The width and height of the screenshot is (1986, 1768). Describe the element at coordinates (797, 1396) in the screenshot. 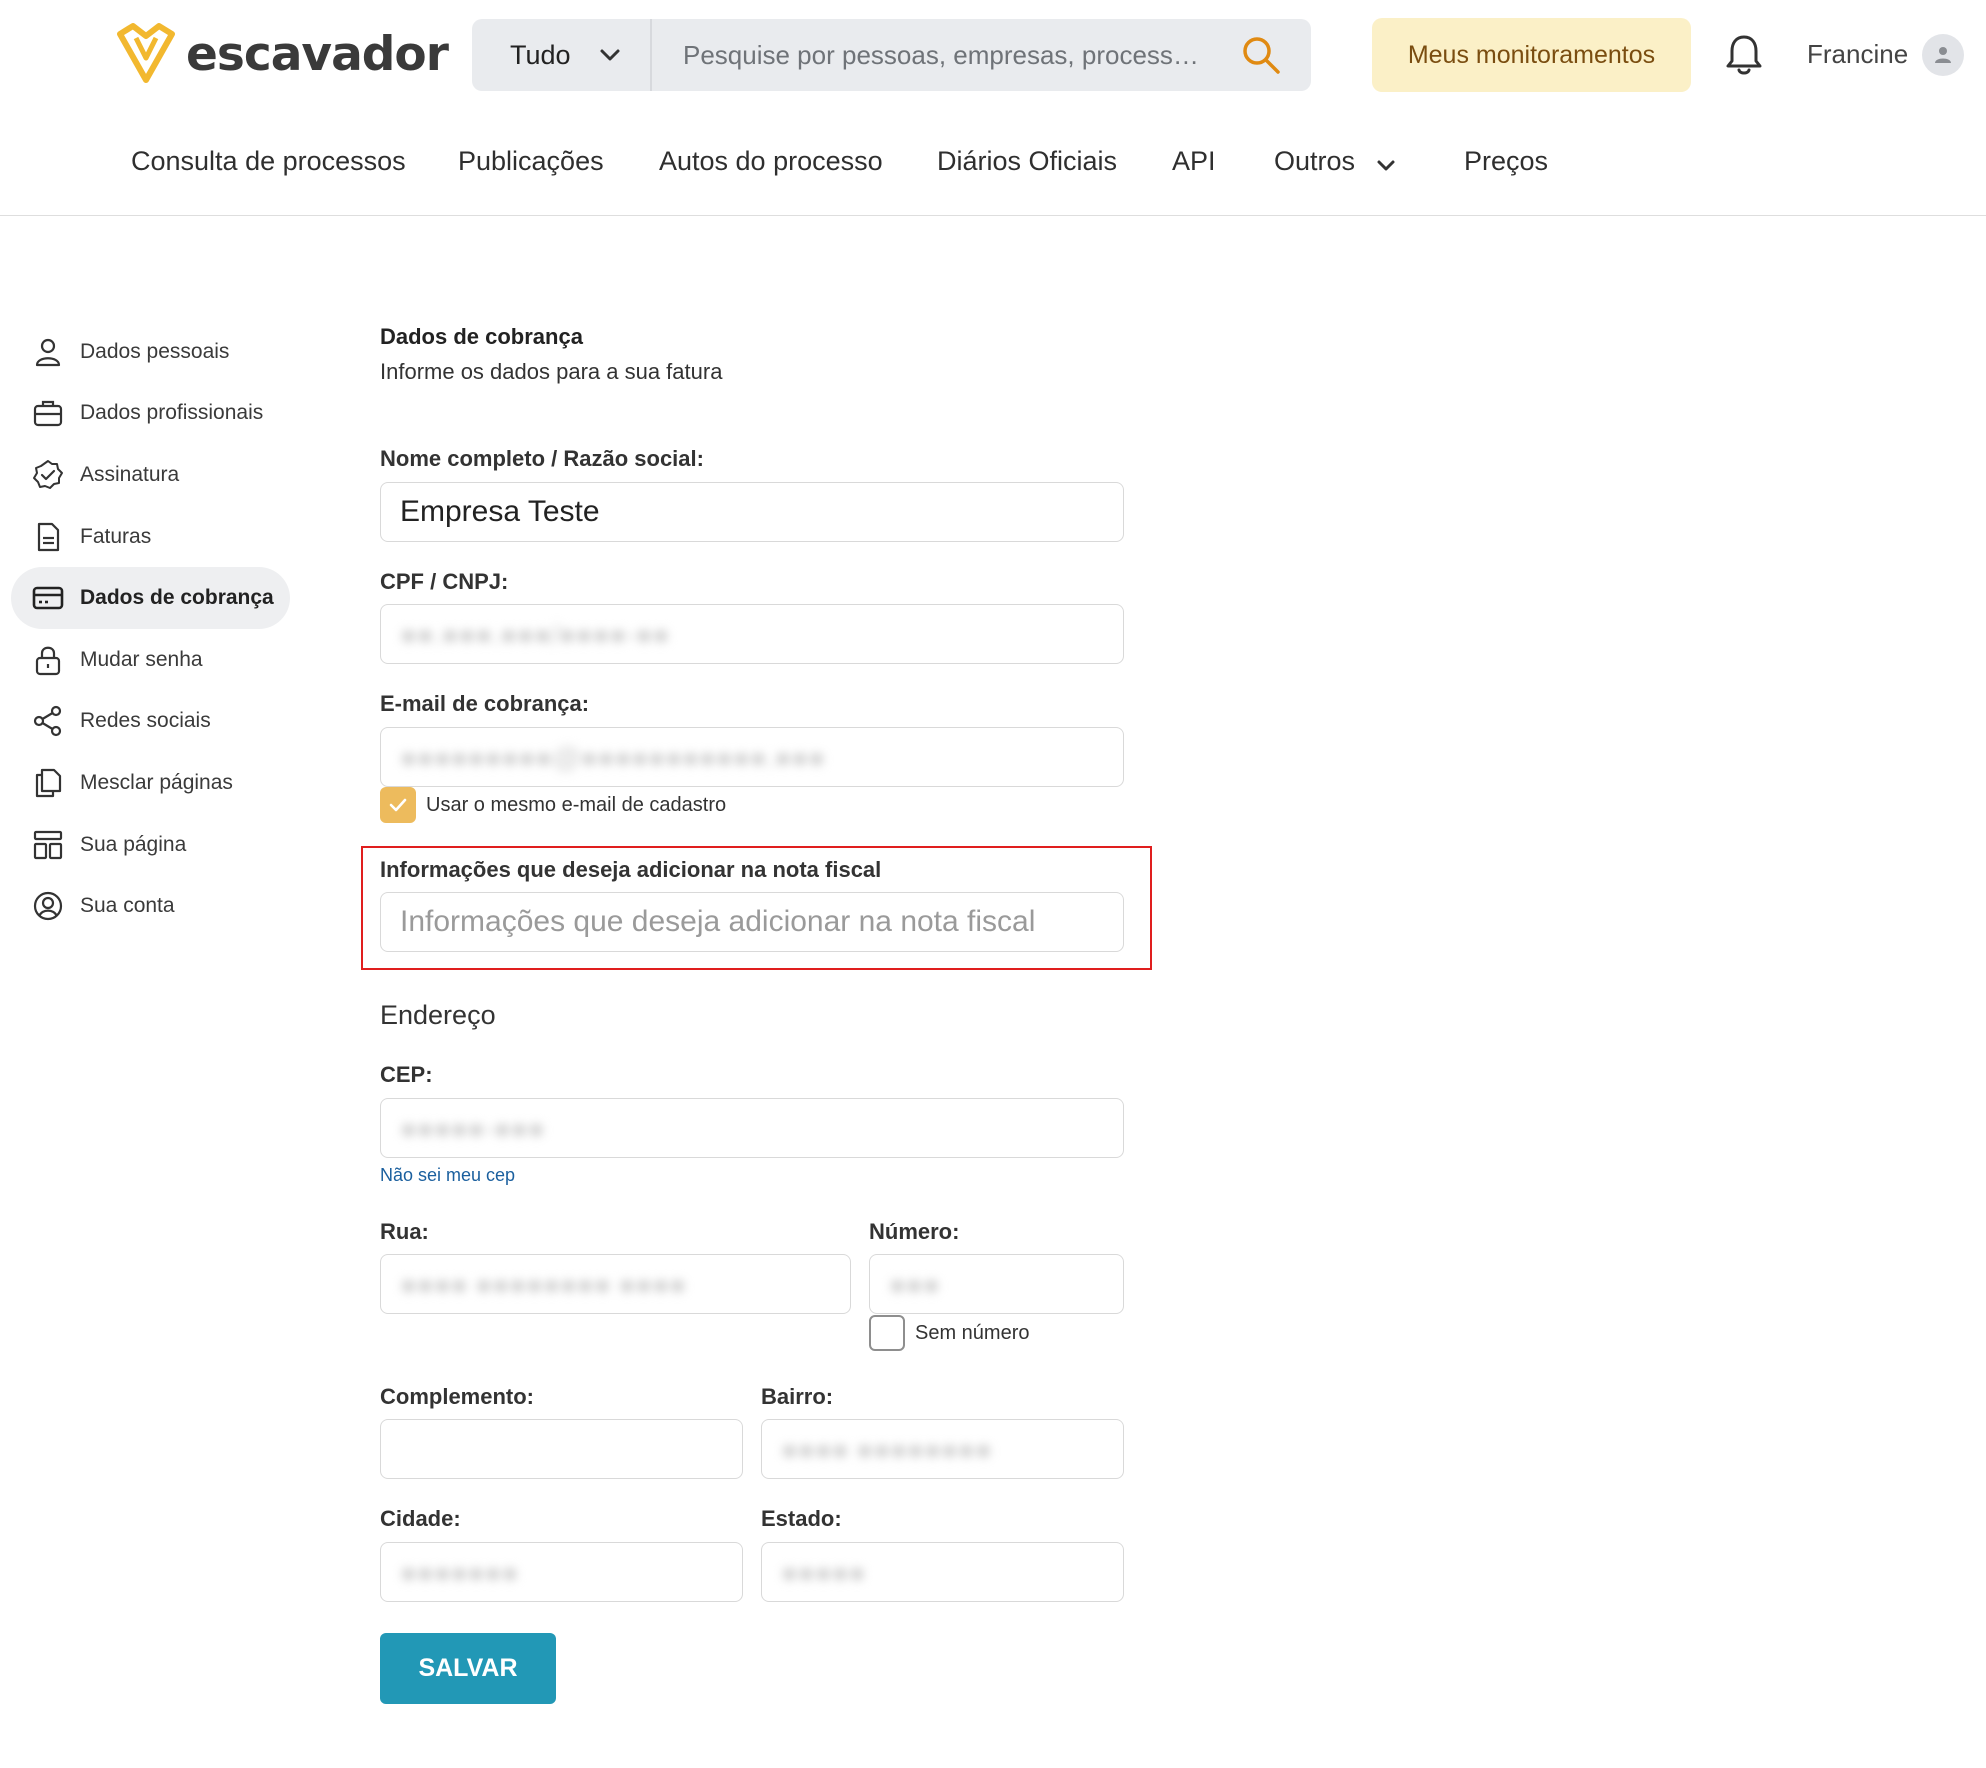

I see `district-label: Bairro:` at that location.